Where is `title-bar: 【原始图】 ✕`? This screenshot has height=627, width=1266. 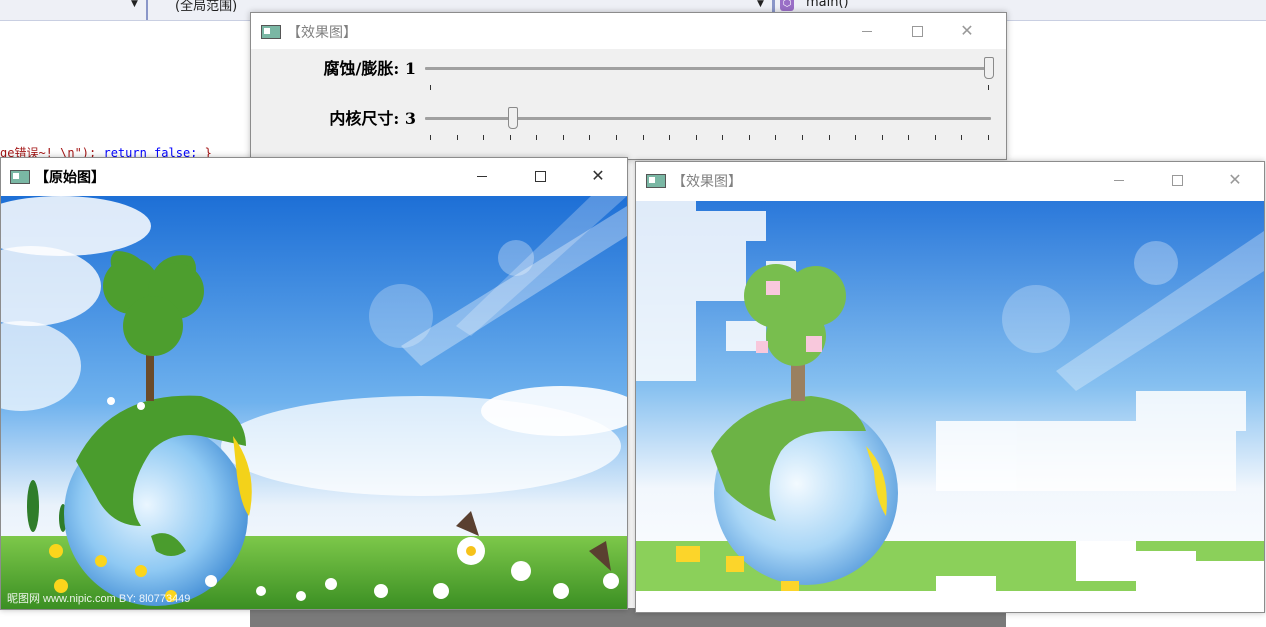
title-bar: 【原始图】 ✕ is located at coordinates (314, 176).